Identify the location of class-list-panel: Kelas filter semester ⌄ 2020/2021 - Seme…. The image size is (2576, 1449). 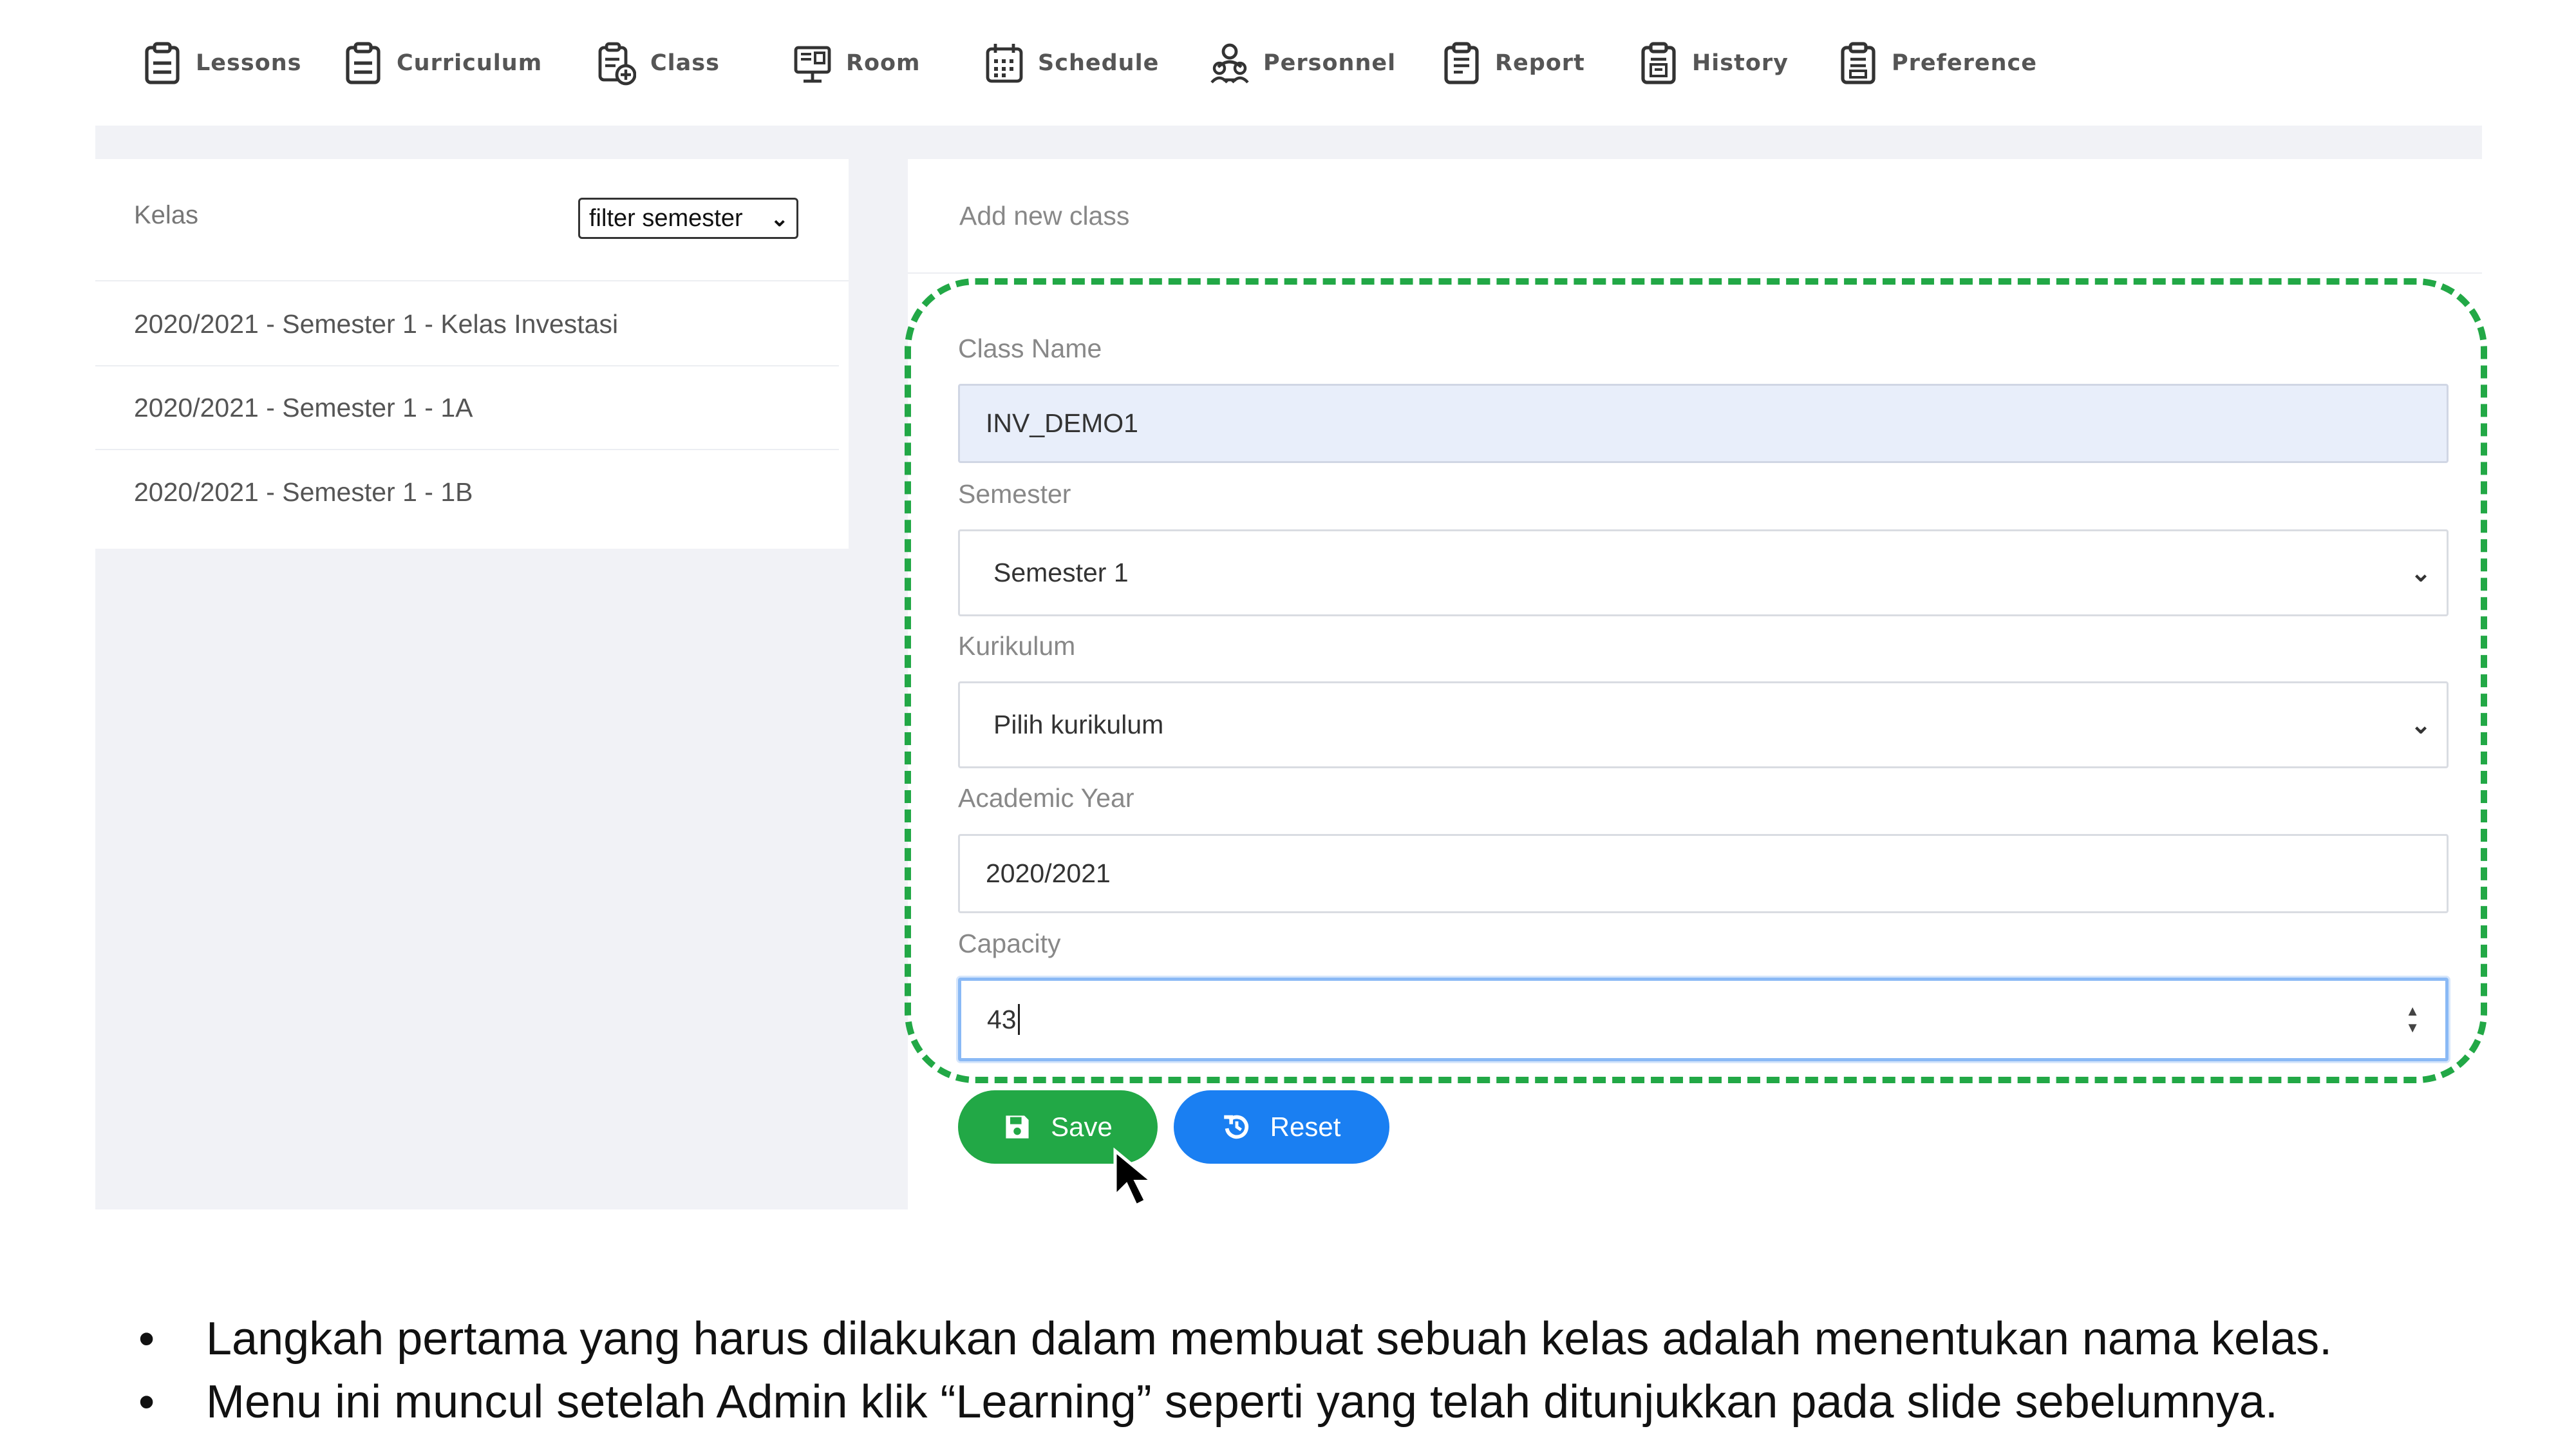
(472, 354).